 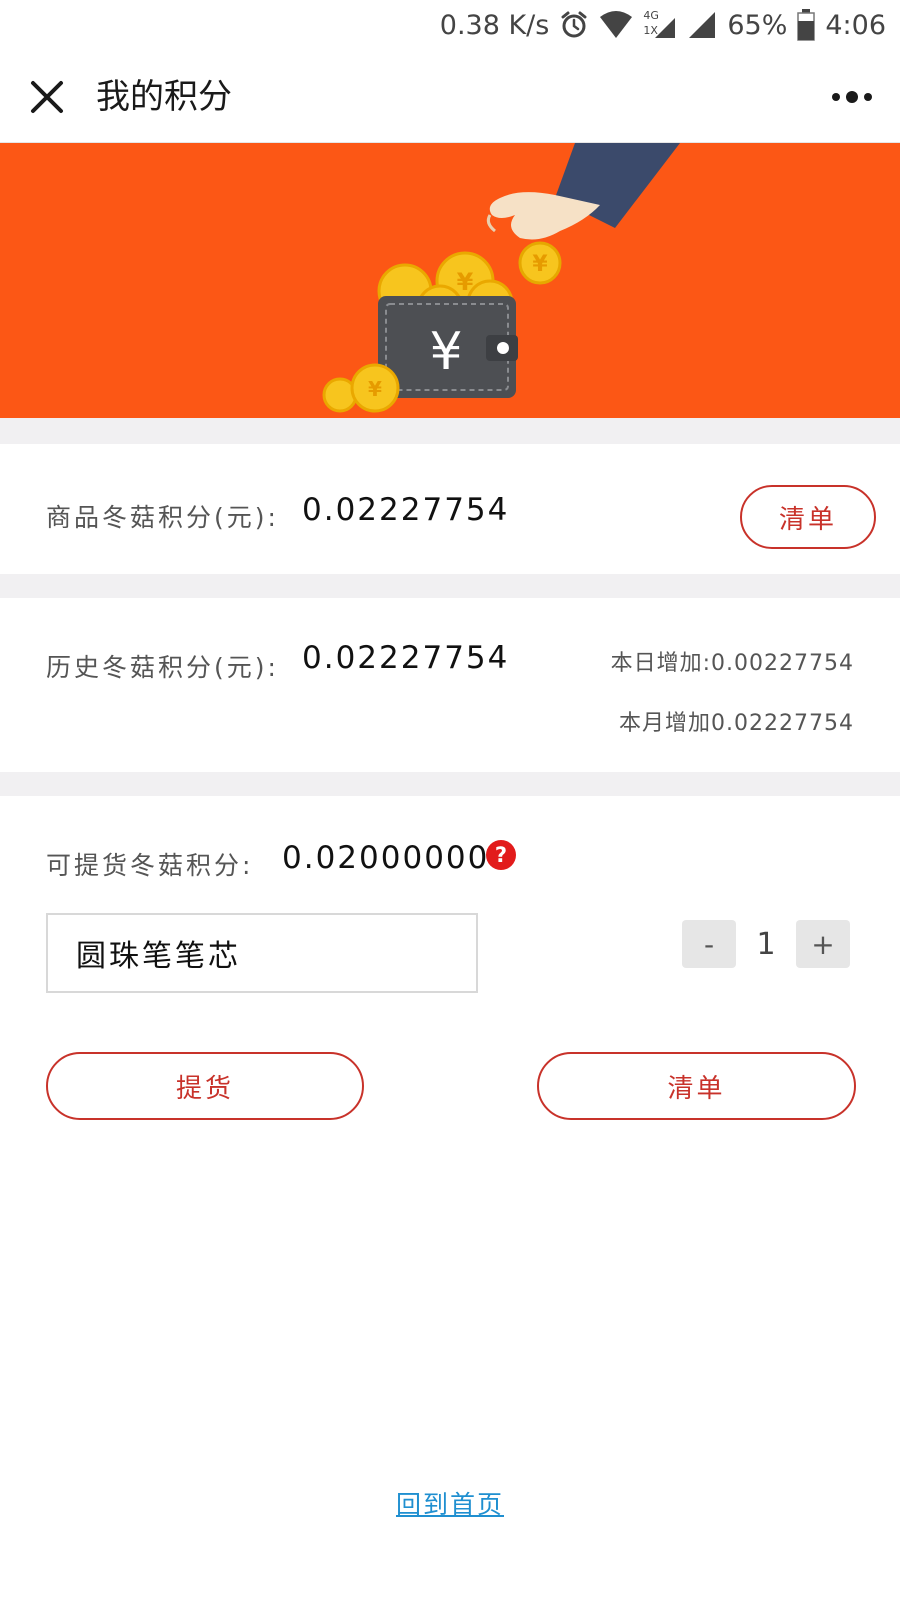 What do you see at coordinates (823, 944) in the screenshot?
I see `quantity-increase-button: +` at bounding box center [823, 944].